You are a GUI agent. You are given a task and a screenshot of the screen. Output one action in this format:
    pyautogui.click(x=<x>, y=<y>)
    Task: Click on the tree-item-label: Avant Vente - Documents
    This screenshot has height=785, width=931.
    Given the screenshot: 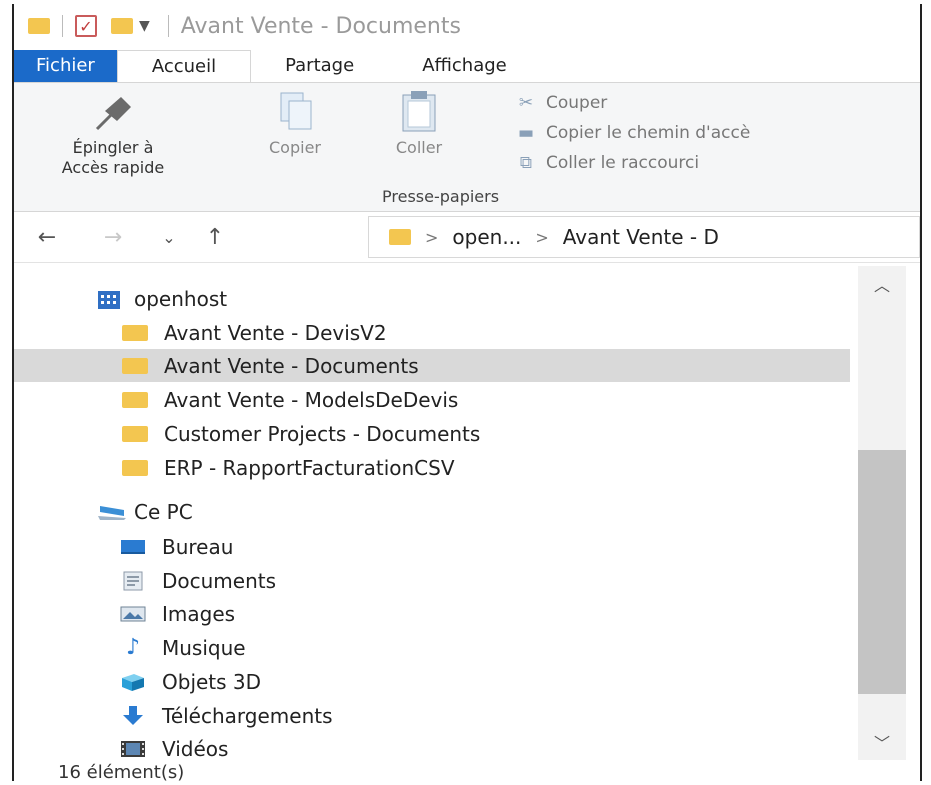 What is the action you would take?
    pyautogui.click(x=291, y=365)
    